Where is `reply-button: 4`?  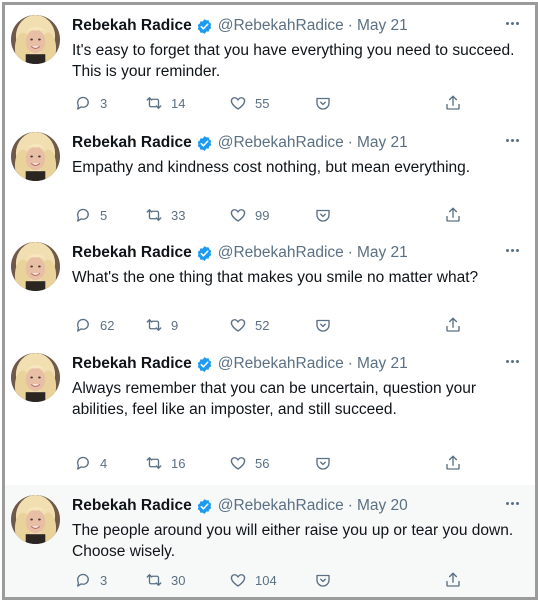
reply-button: 4 is located at coordinates (90, 463).